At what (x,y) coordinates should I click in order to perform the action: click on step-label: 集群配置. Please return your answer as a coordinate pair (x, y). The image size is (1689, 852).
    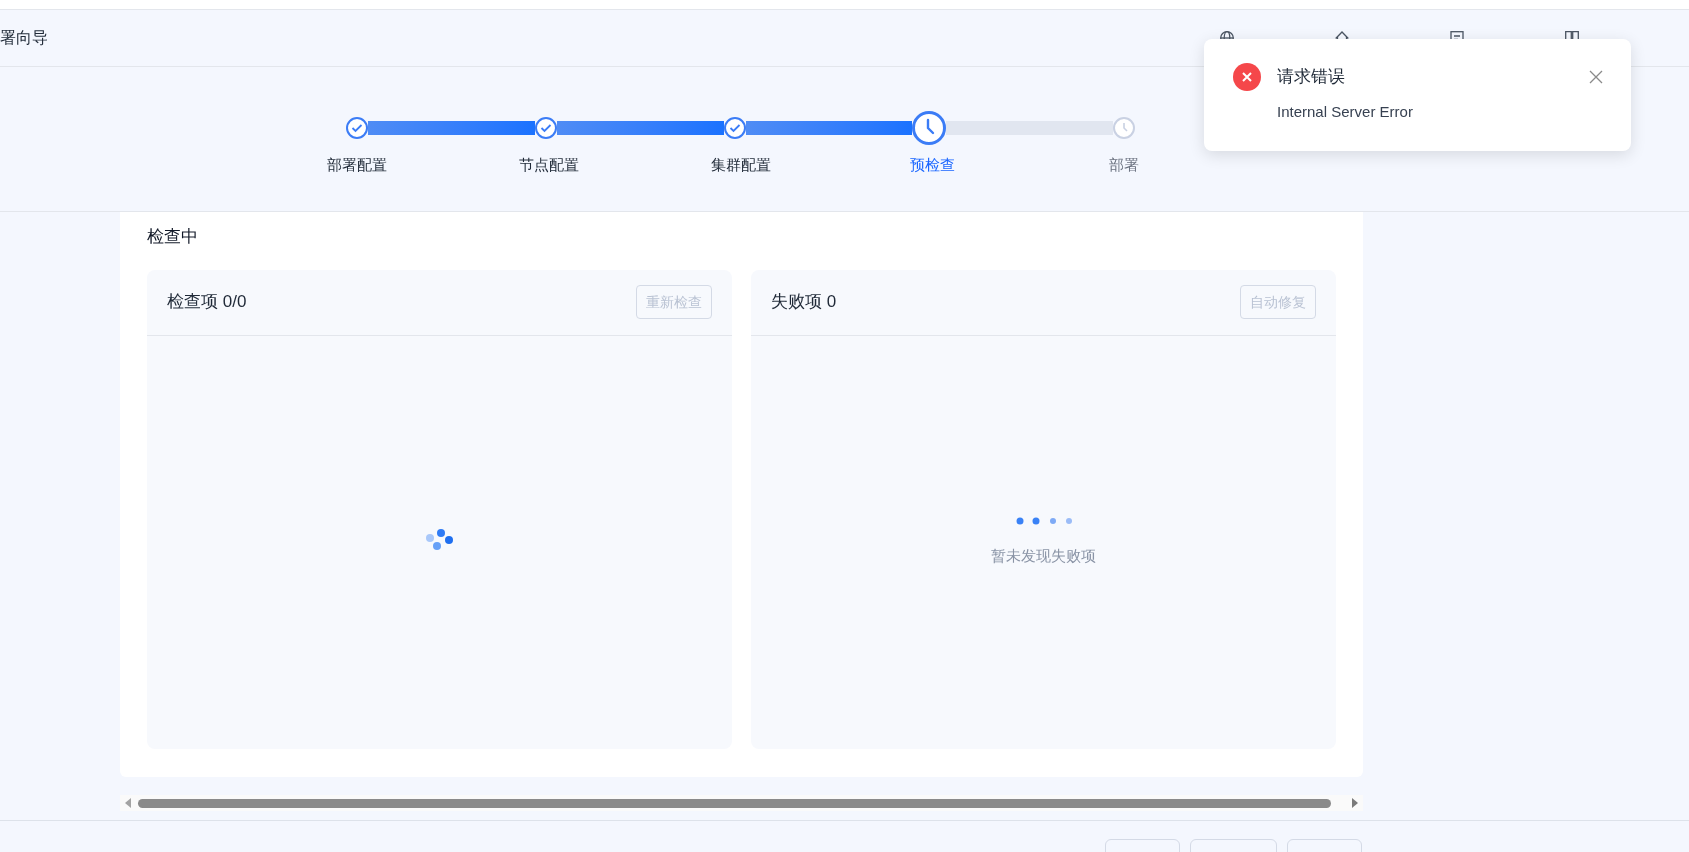
    Looking at the image, I should click on (740, 165).